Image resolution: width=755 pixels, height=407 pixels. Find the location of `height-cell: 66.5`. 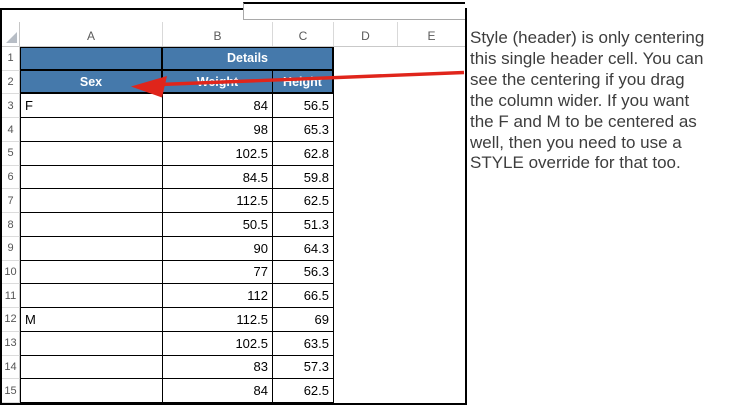

height-cell: 66.5 is located at coordinates (303, 296).